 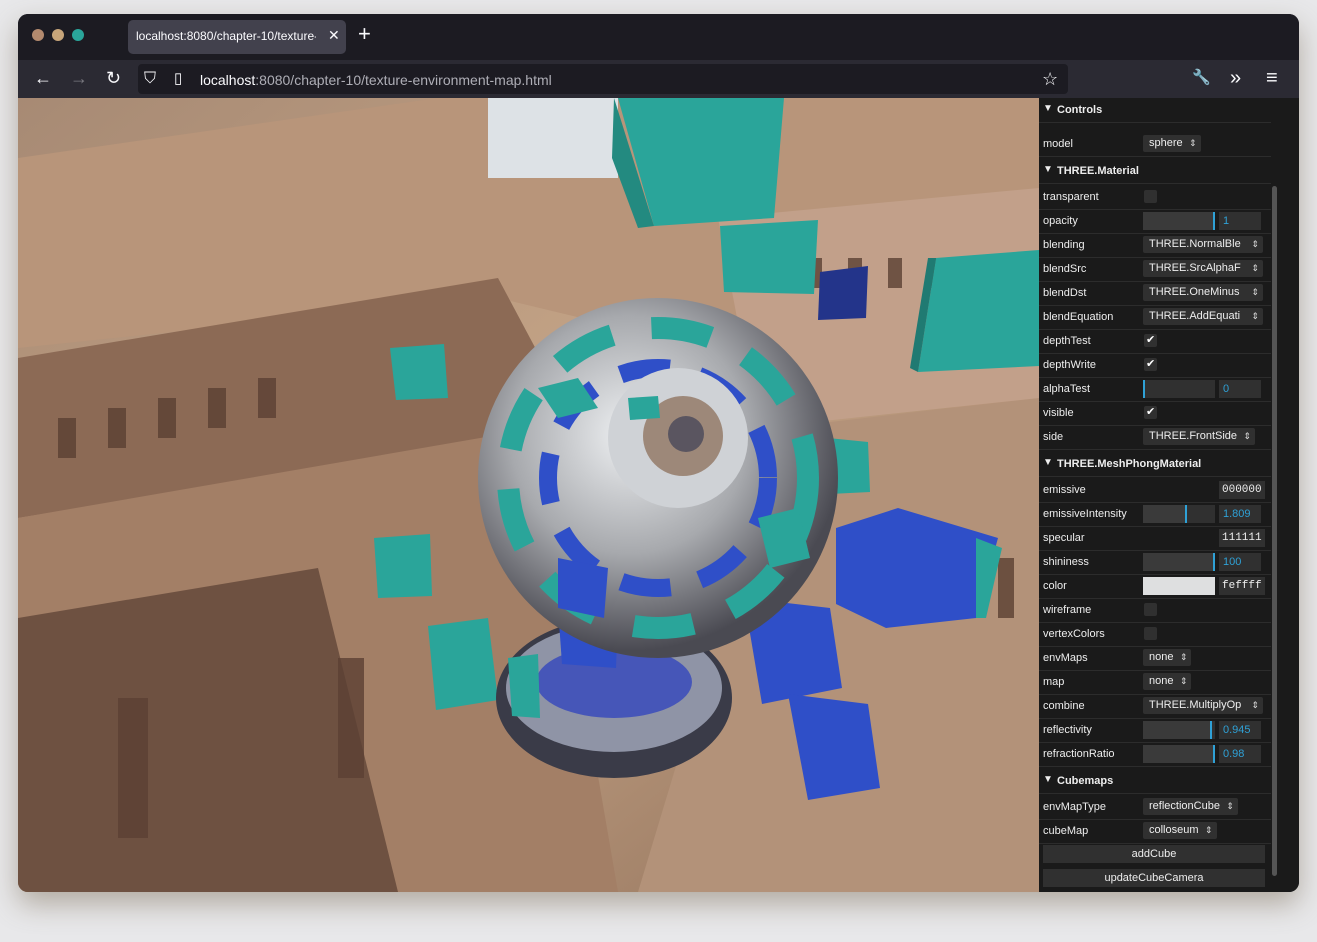 I want to click on gui-scrollbar, so click(x=1274, y=531).